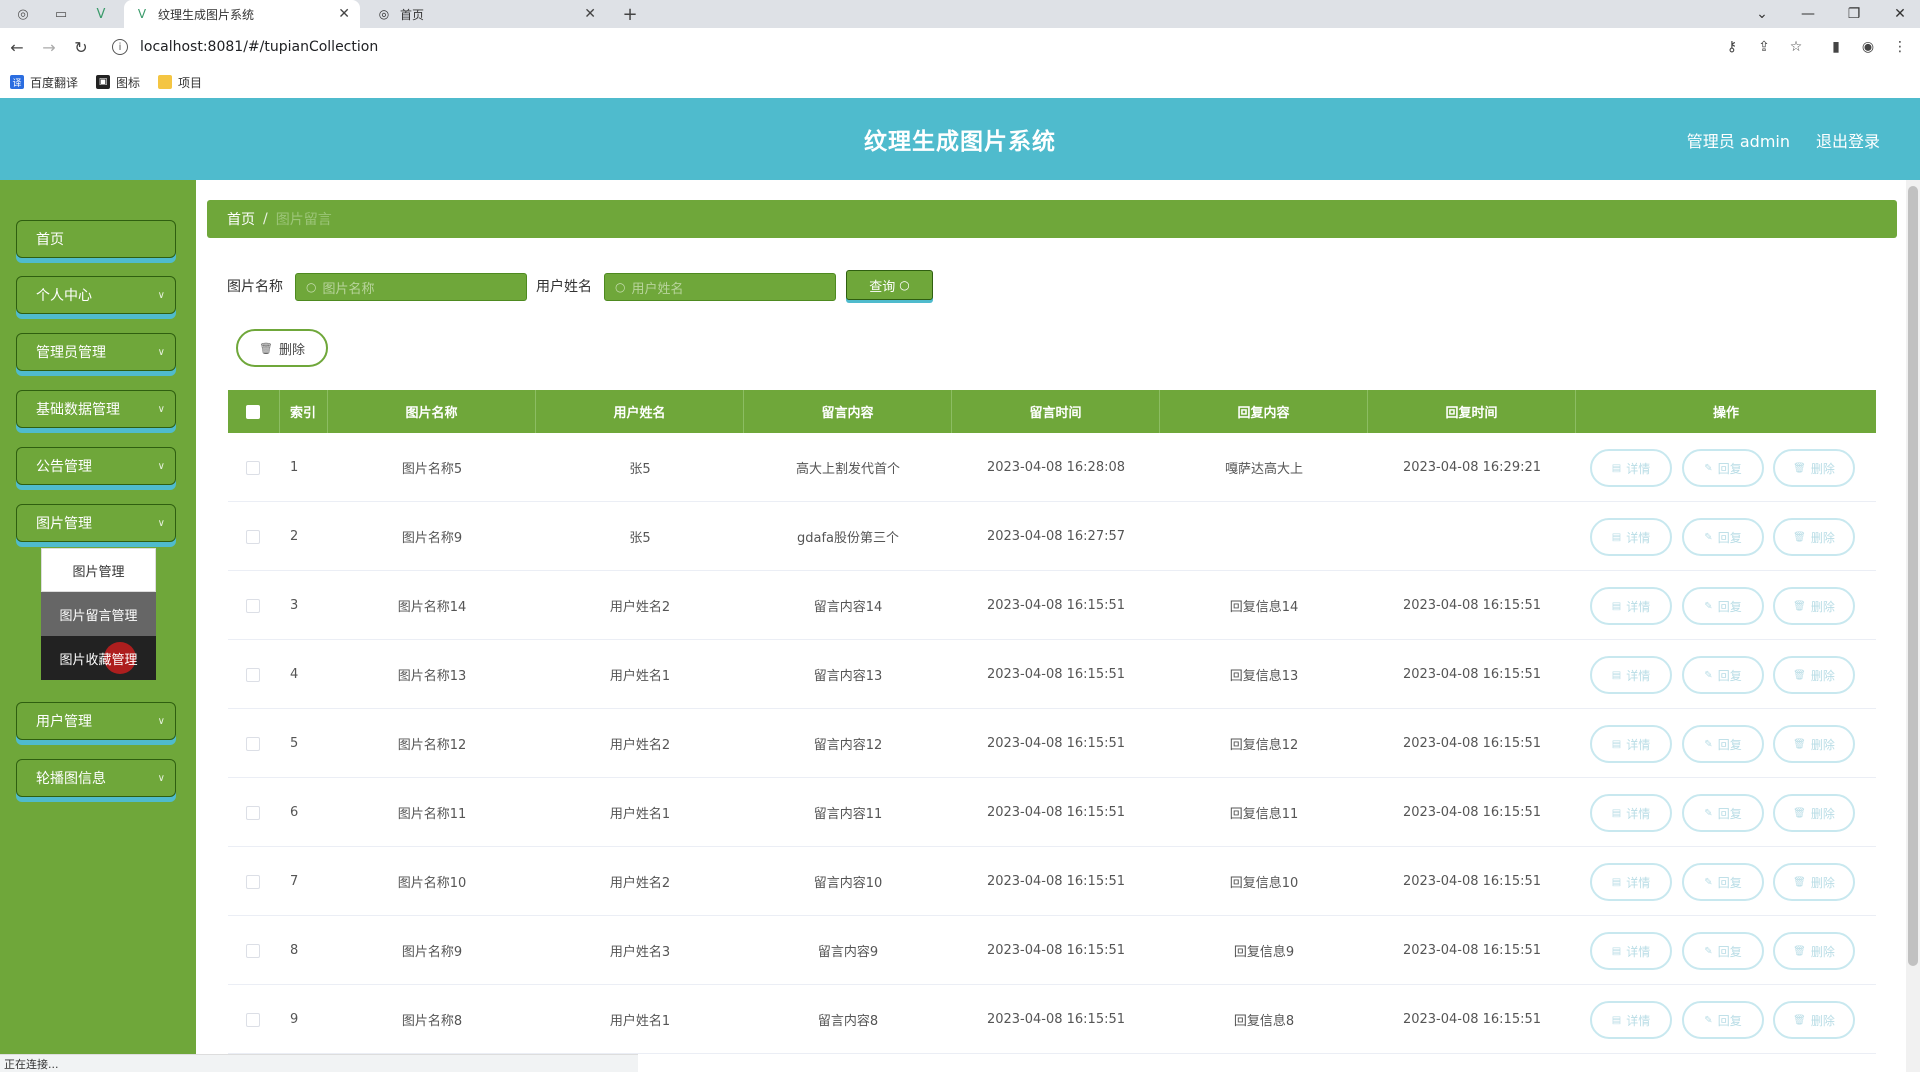 This screenshot has width=1920, height=1072. I want to click on star-icon: ☆, so click(1796, 47).